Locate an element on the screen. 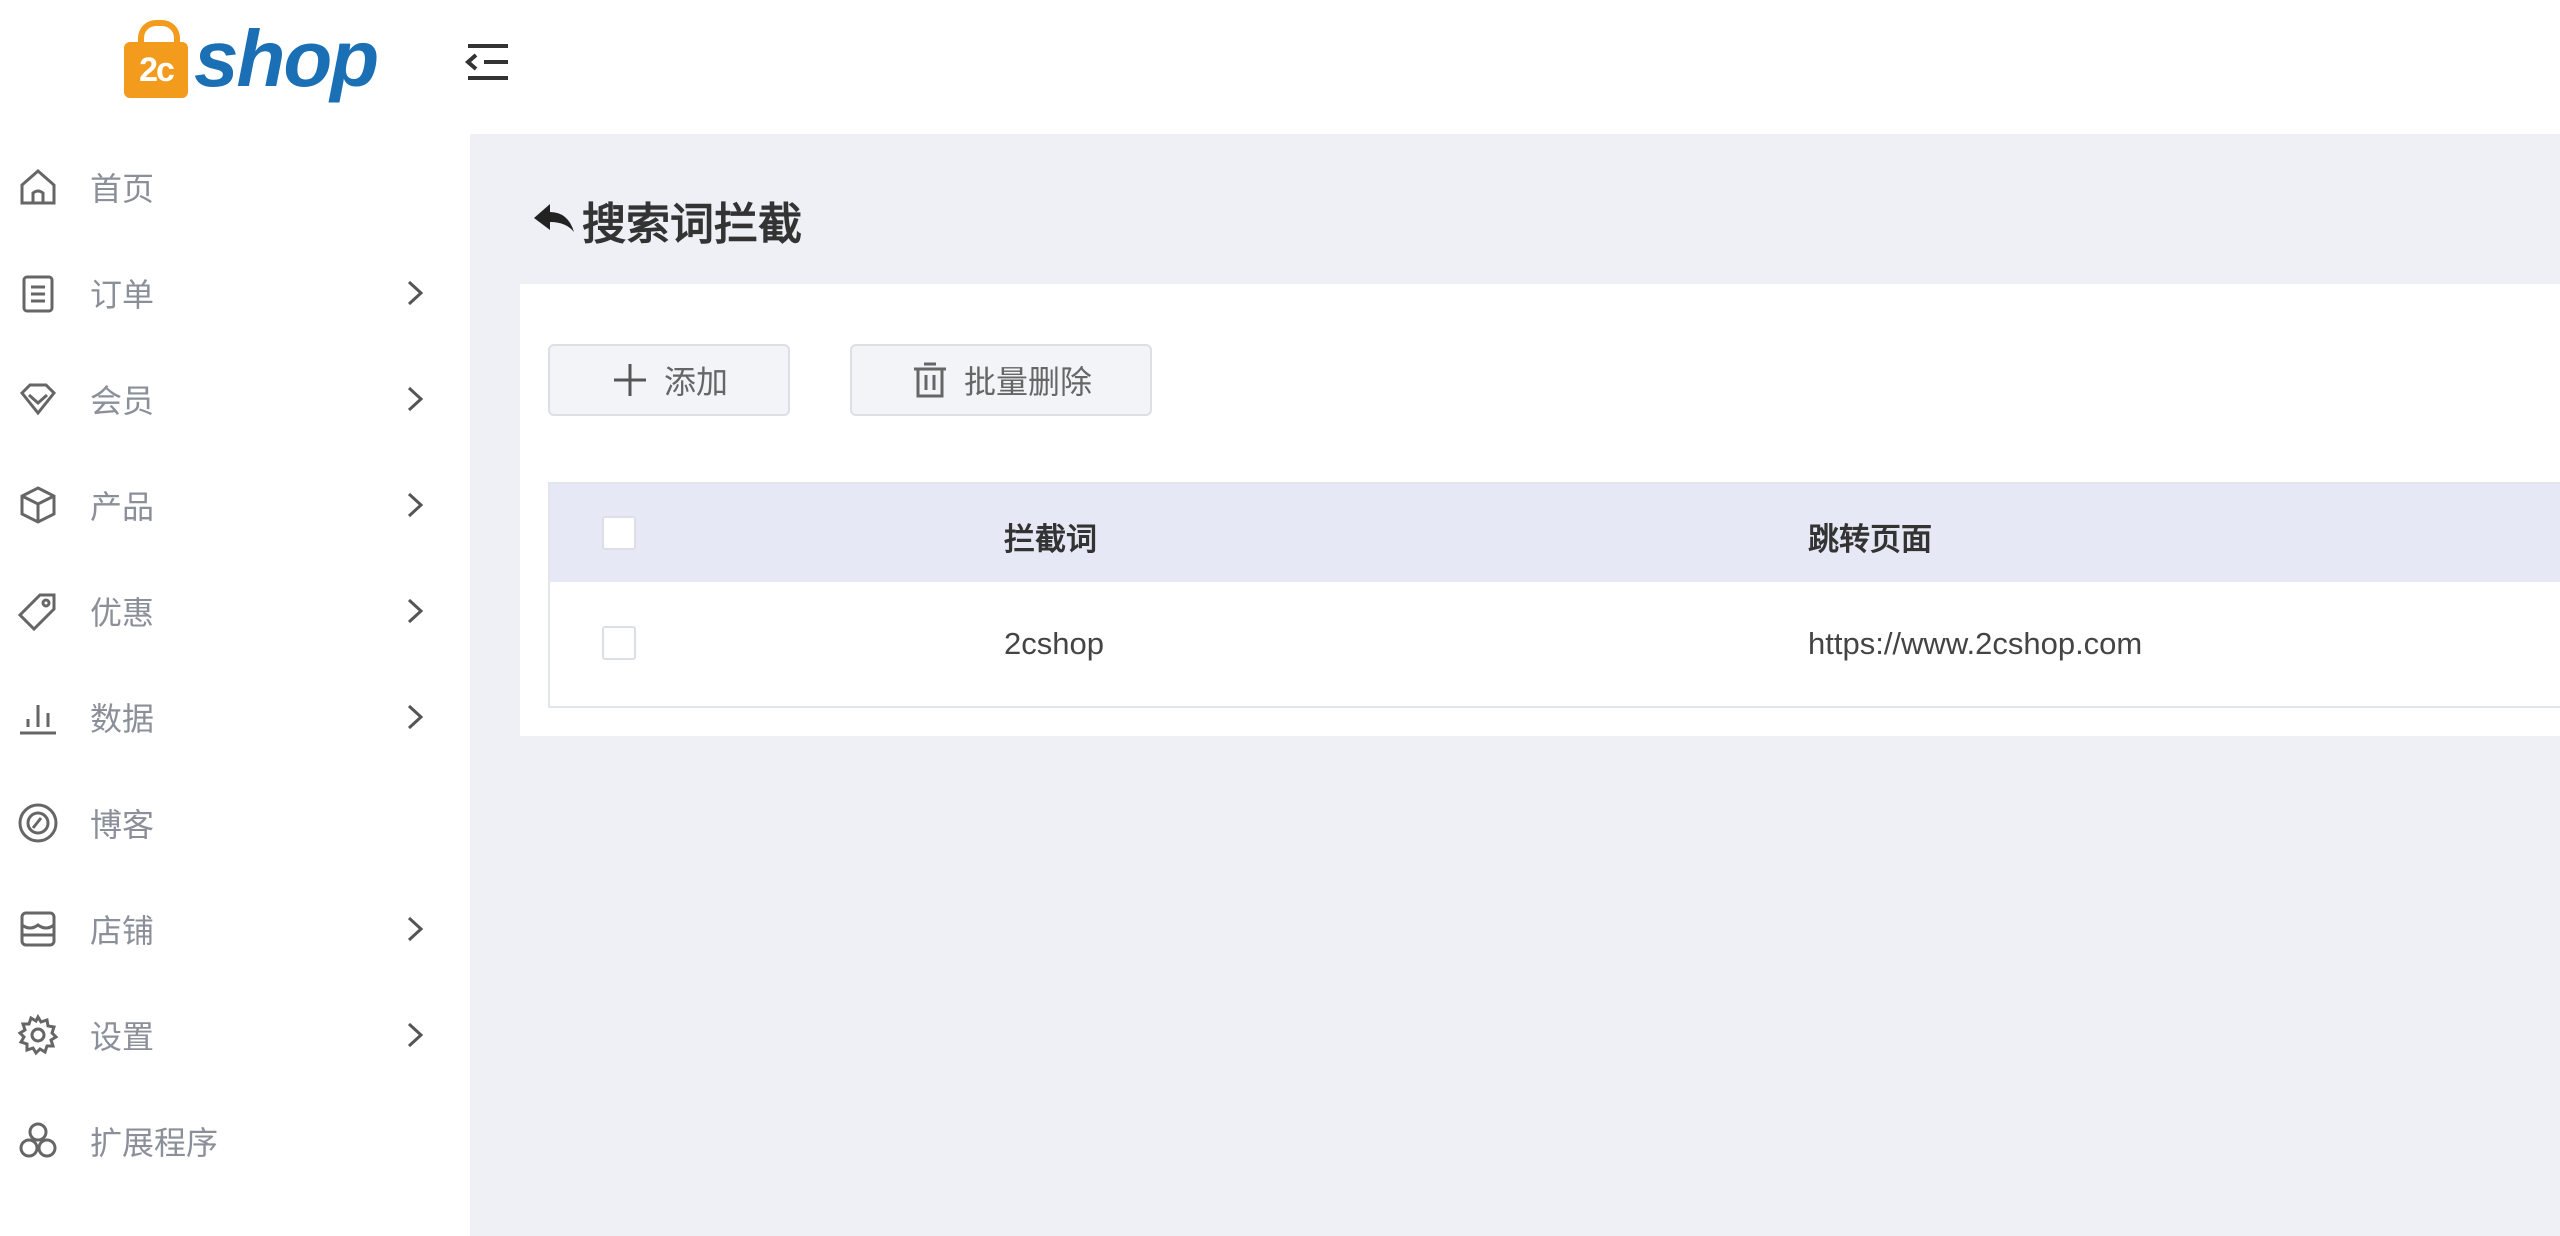 The image size is (2560, 1236). extensions-icon is located at coordinates (38, 1141).